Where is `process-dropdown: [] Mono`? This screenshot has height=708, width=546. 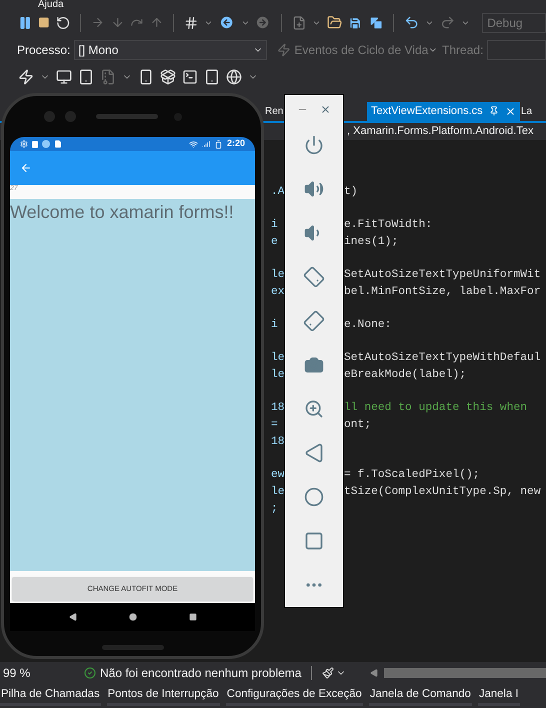 process-dropdown: [] Mono is located at coordinates (170, 50).